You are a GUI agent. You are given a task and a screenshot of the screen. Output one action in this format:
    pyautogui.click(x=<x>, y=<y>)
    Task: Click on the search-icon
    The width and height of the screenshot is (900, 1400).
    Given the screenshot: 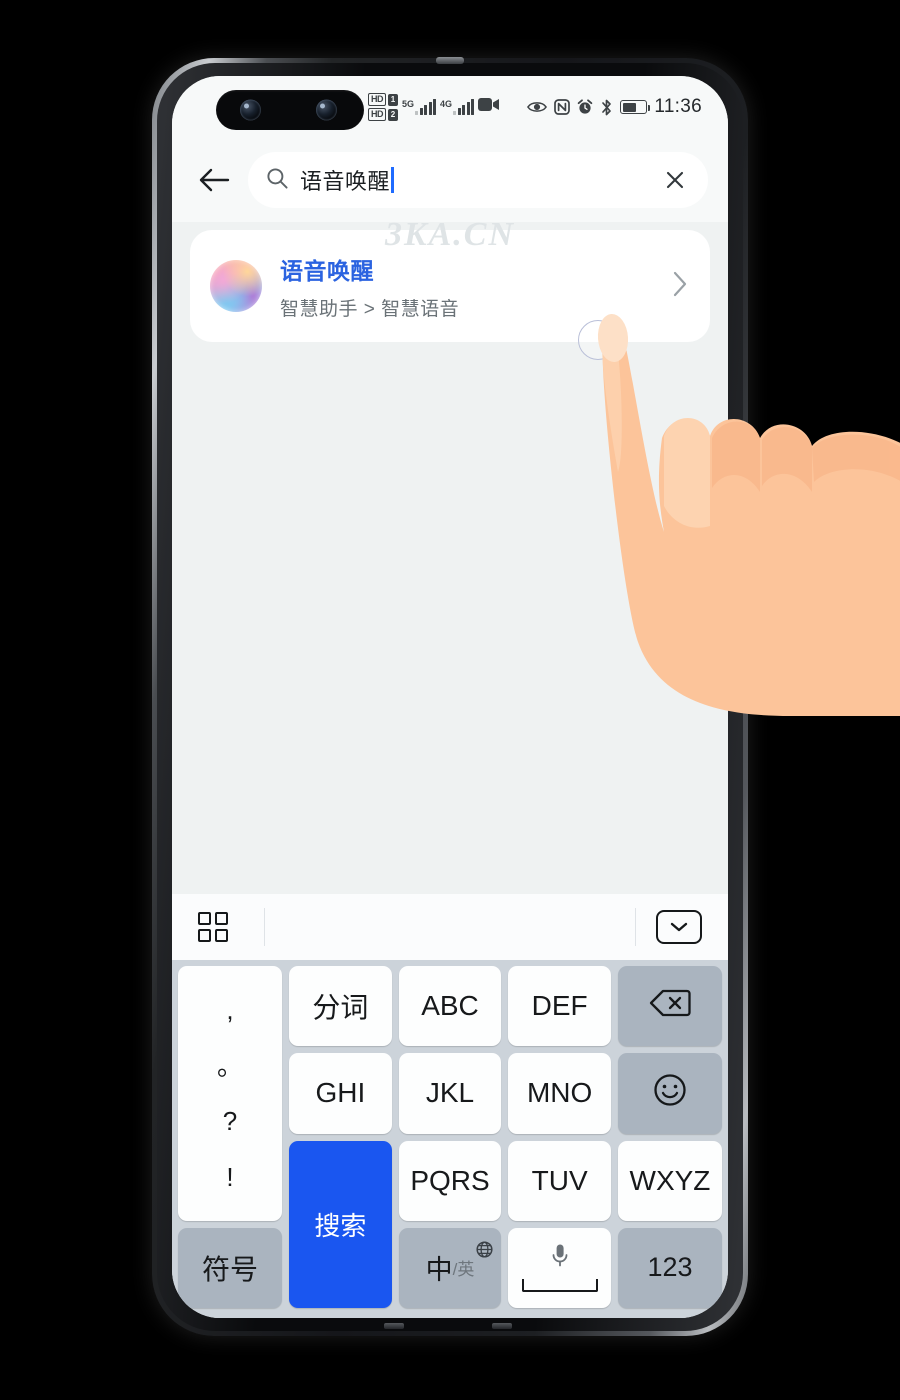 What is the action you would take?
    pyautogui.click(x=277, y=180)
    